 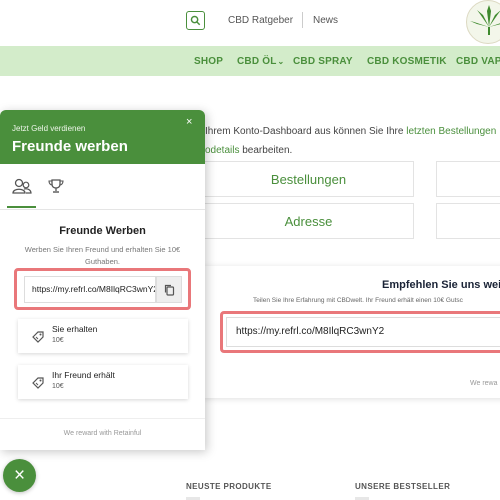 I want to click on nav-item-cbd-spray: CBD SPRAY, so click(x=323, y=61).